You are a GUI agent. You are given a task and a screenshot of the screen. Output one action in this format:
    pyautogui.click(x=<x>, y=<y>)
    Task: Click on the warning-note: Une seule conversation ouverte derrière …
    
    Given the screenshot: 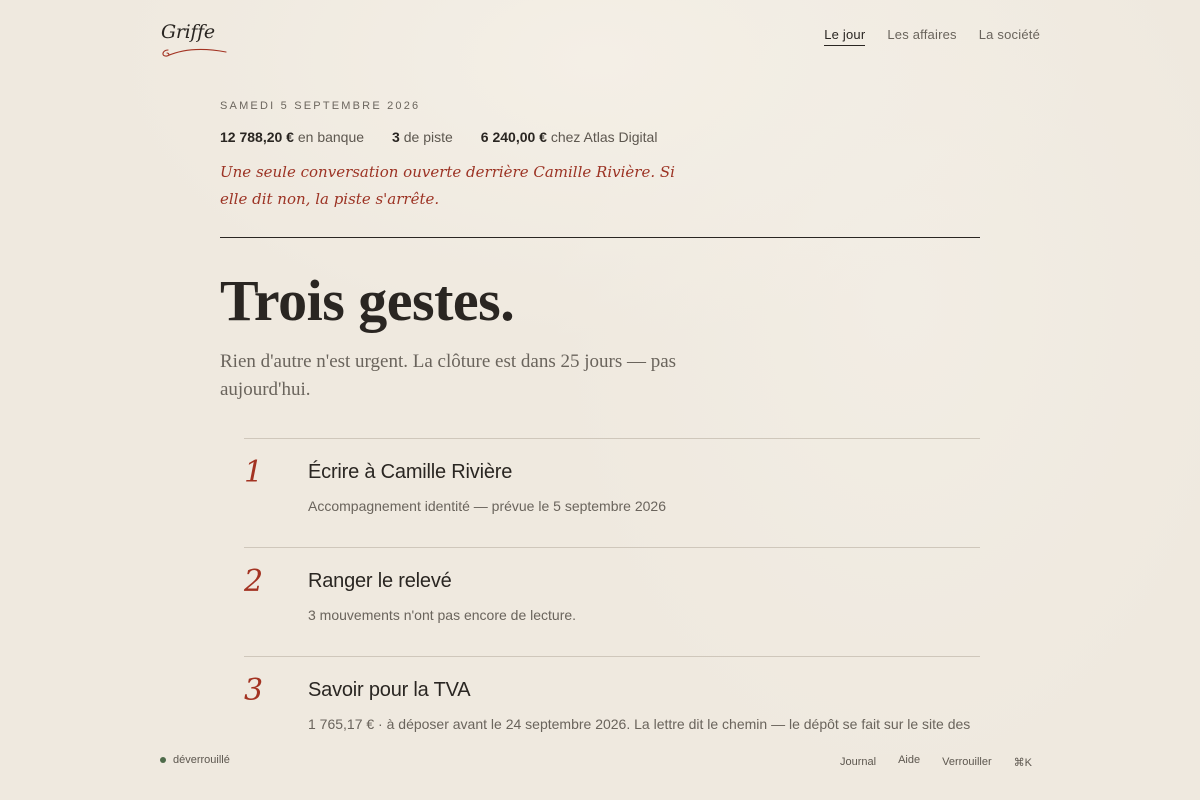 What is the action you would take?
    pyautogui.click(x=447, y=185)
    